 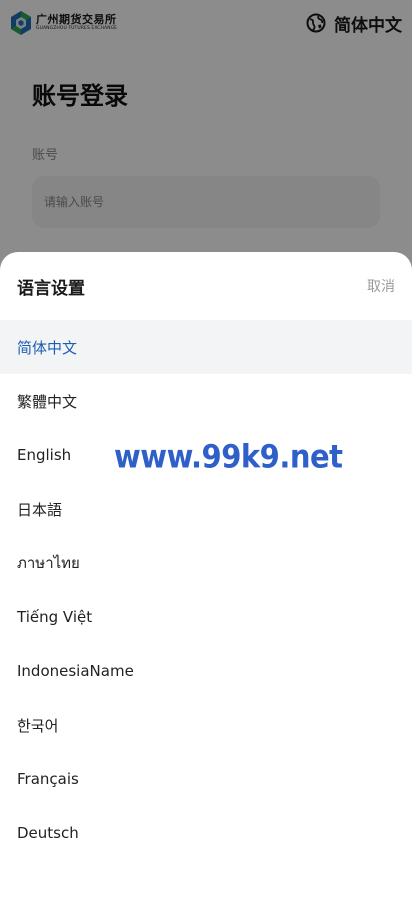 I want to click on language-option-ko: 한국어, so click(x=206, y=725).